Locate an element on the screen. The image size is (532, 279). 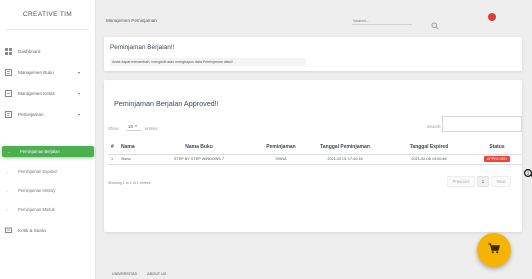
previous-page-button: Previous is located at coordinates (461, 181).